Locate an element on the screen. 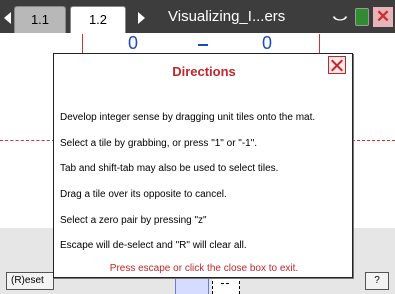 The image size is (395, 294). left-value: 0 is located at coordinates (133, 43).